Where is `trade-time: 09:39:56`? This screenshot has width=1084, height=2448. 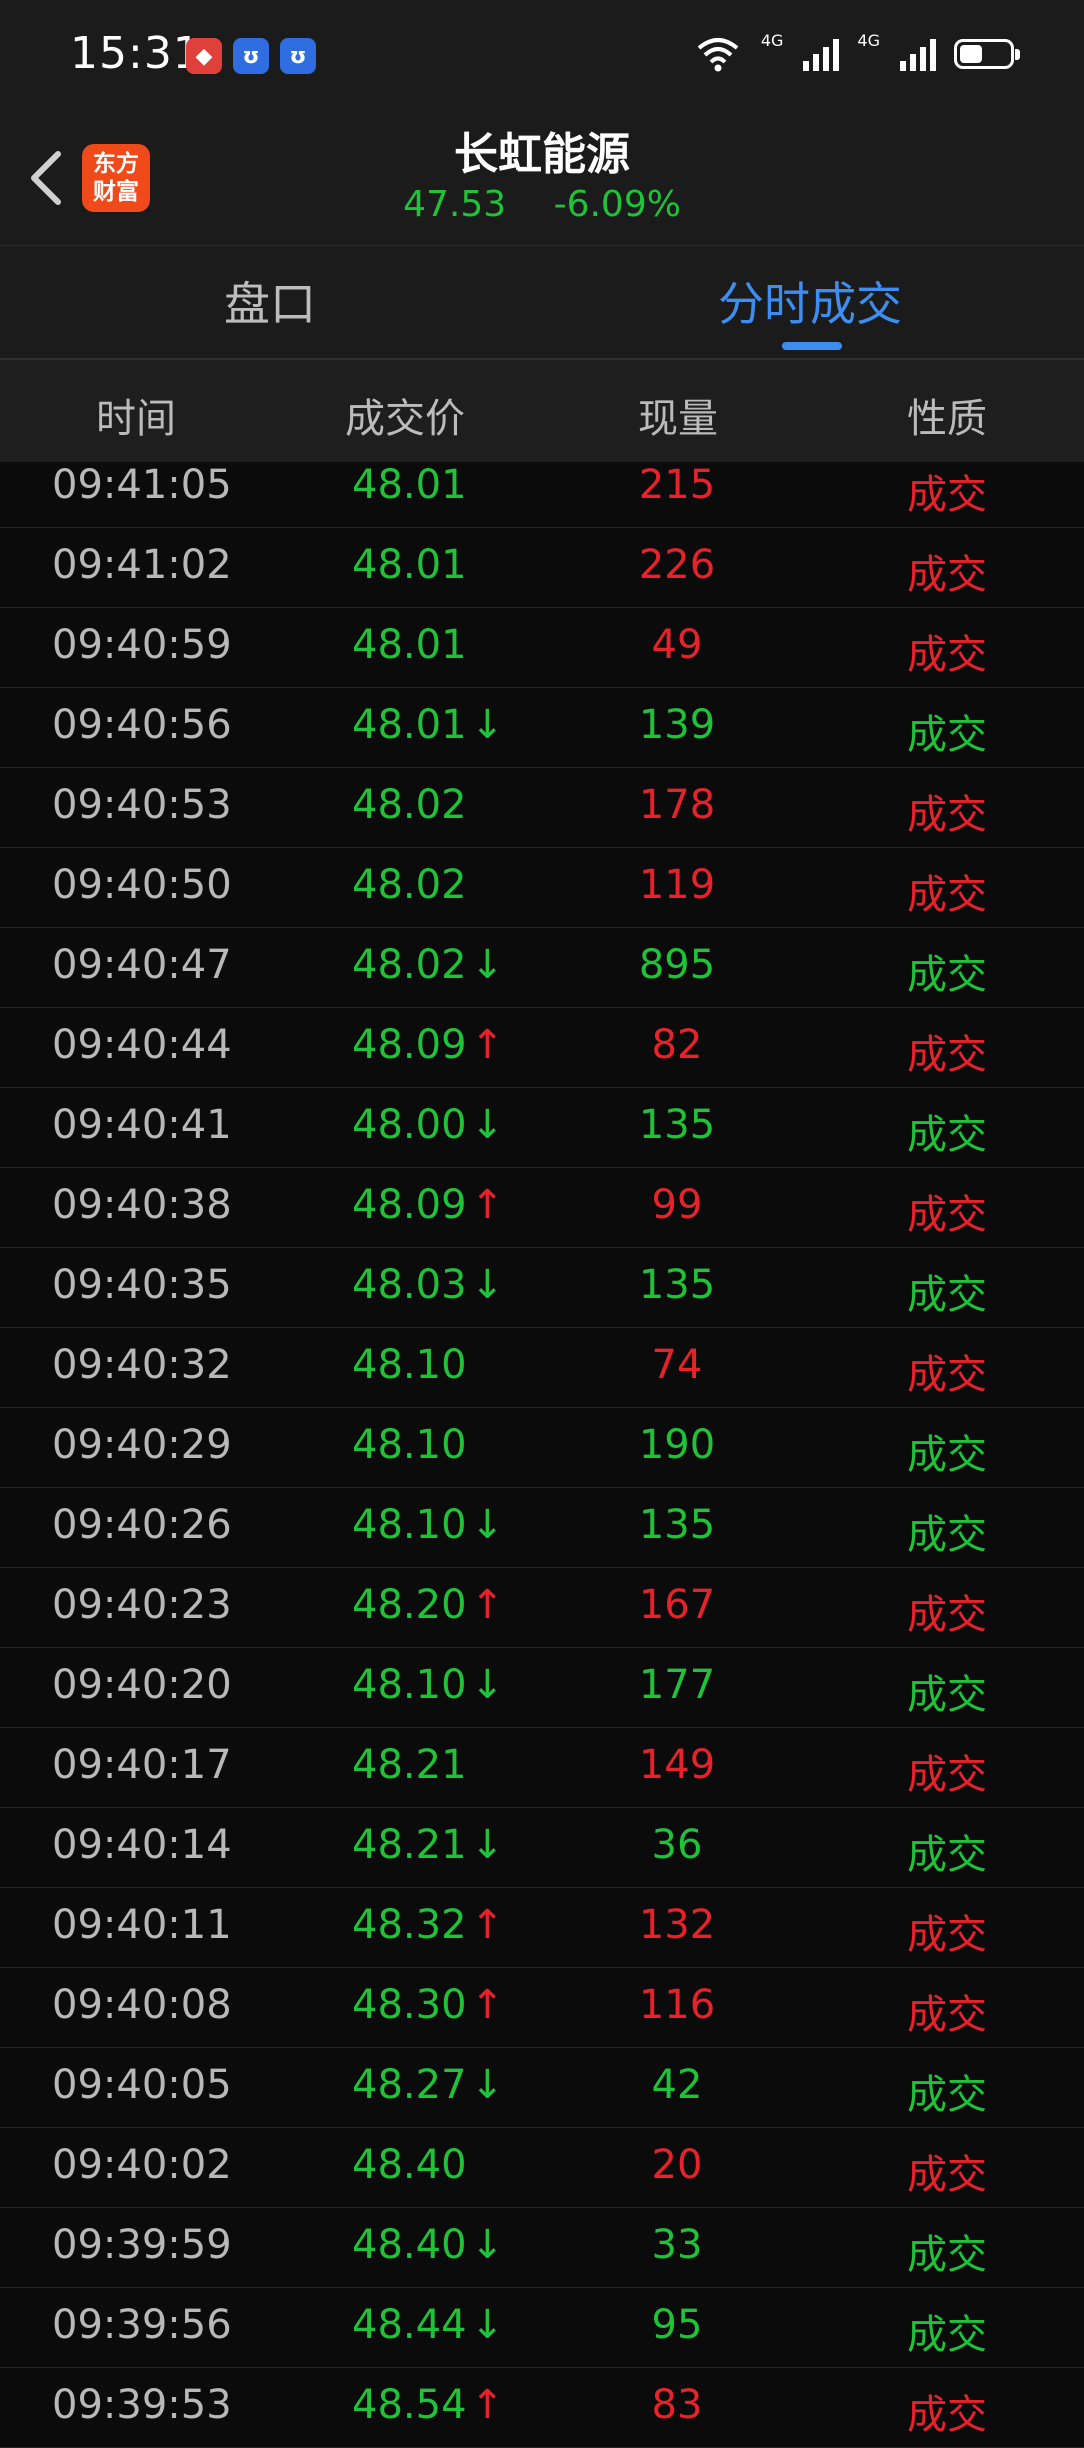 trade-time: 09:39:56 is located at coordinates (142, 2325).